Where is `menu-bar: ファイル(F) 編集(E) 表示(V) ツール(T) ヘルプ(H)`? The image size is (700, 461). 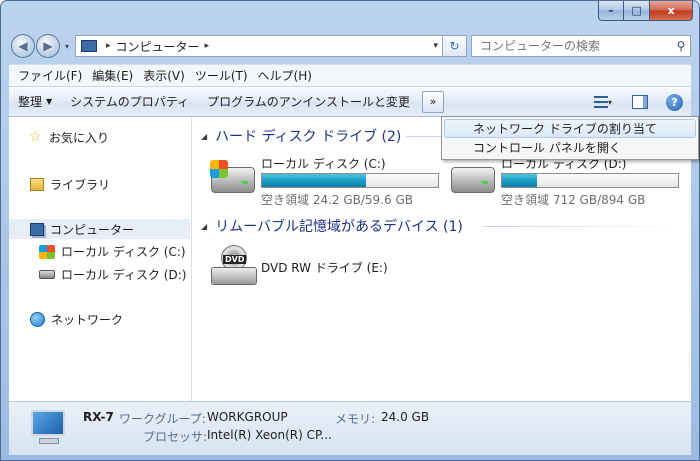
menu-bar: ファイル(F) 編集(E) 表示(V) ツール(T) ヘルプ(H) is located at coordinates (350, 75).